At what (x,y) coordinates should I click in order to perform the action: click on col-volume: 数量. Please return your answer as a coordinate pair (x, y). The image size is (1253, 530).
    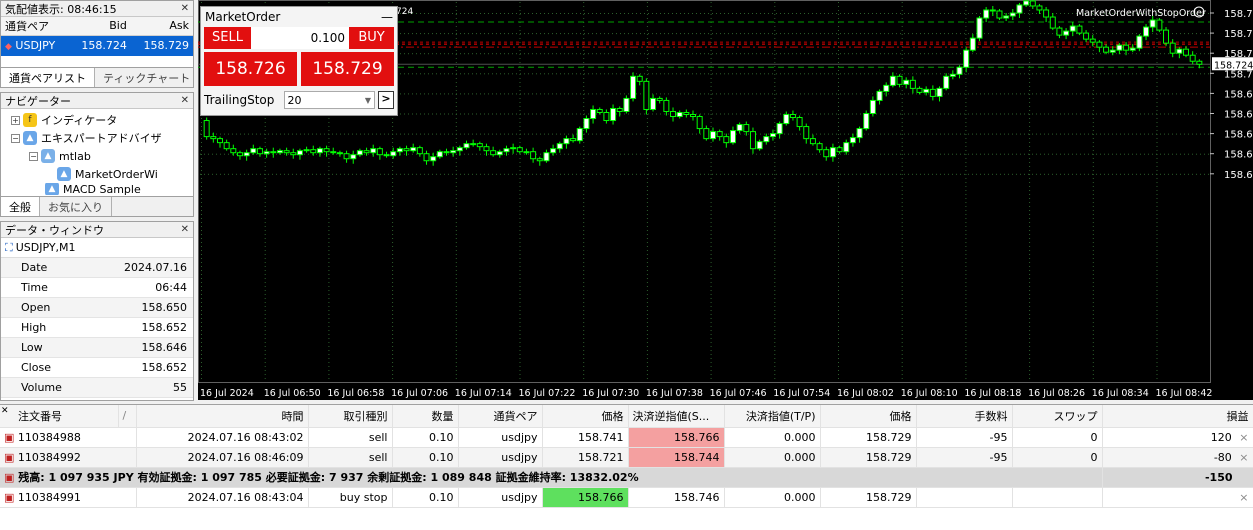
    Looking at the image, I should click on (425, 416).